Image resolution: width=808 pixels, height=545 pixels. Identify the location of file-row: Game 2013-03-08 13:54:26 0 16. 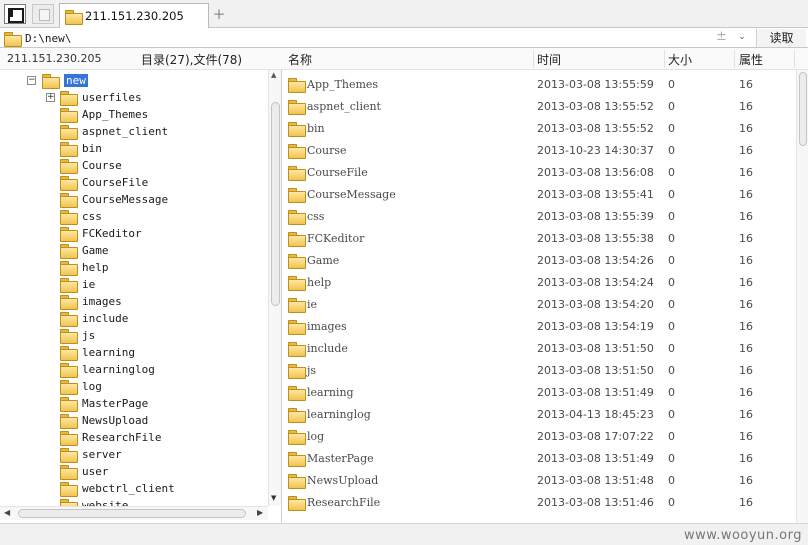
(539, 260).